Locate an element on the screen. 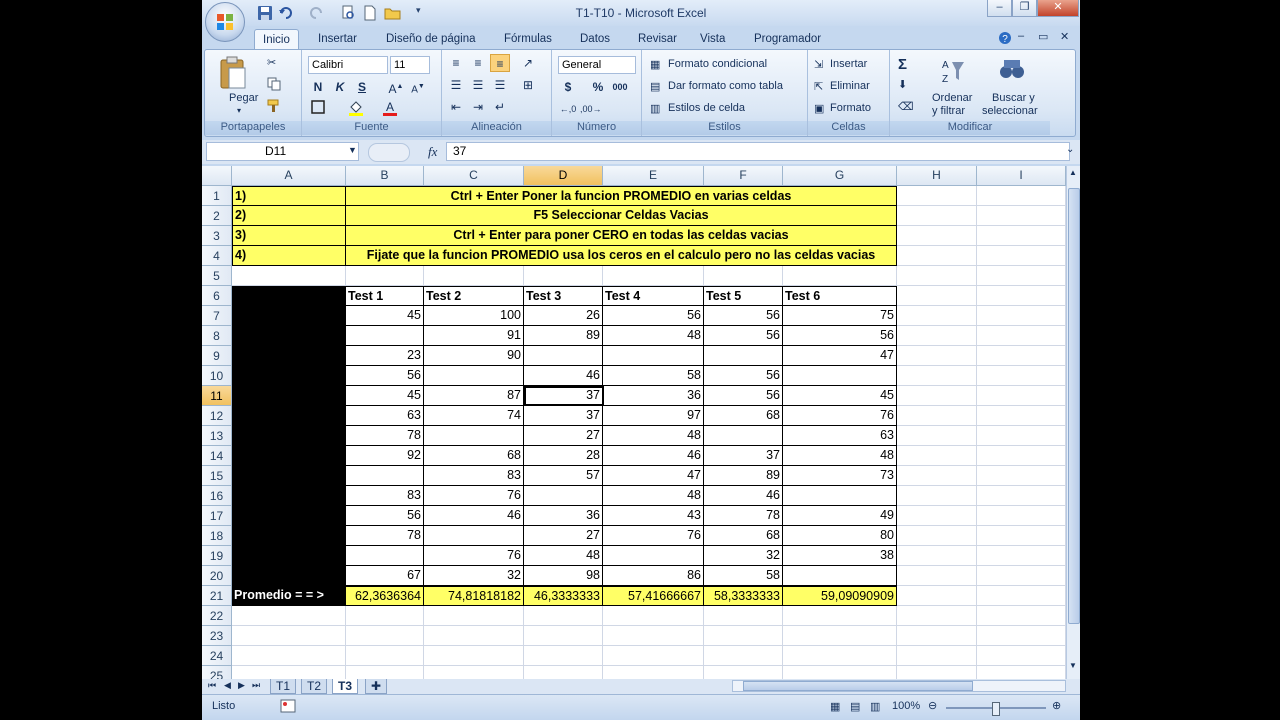 Image resolution: width=1280 pixels, height=720 pixels. zoom-in-icon: ⊕ is located at coordinates (1056, 705).